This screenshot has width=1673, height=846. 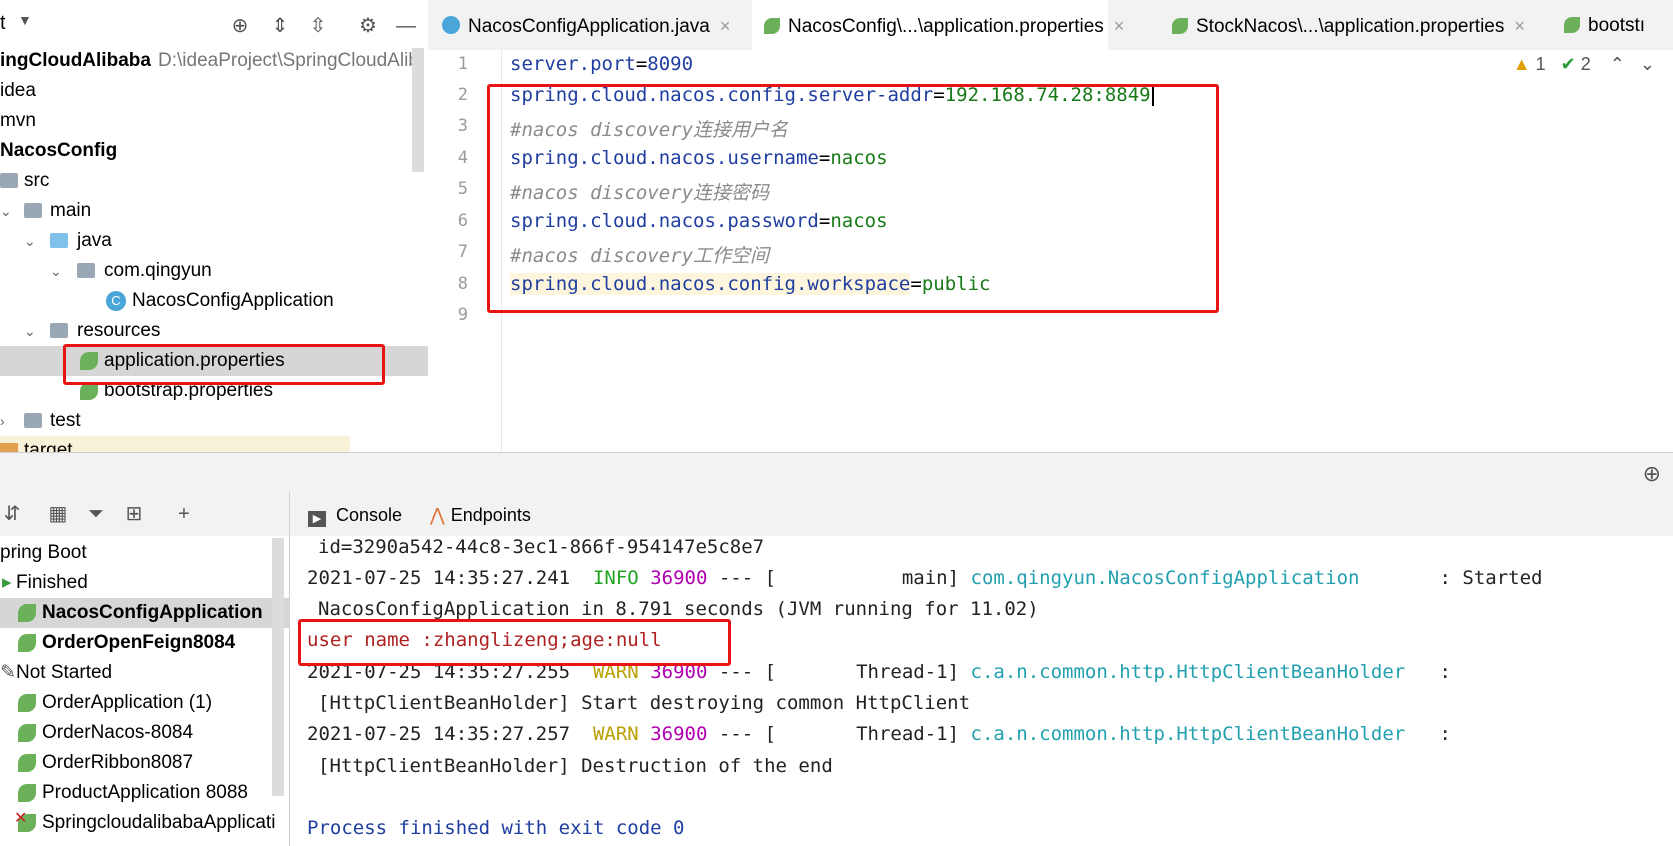 What do you see at coordinates (159, 822) in the screenshot?
I see `service-label: SpringcloudalibabaApplicati` at bounding box center [159, 822].